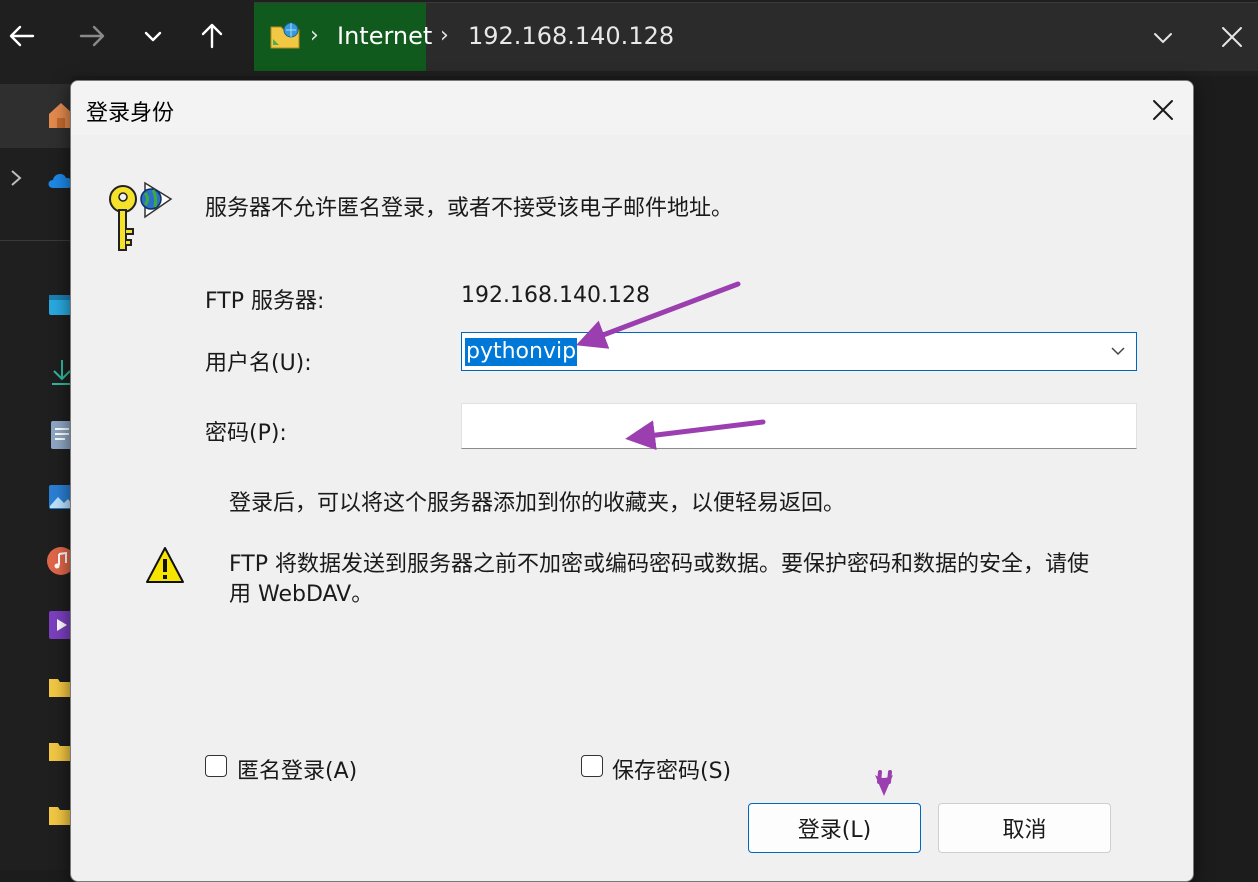  I want to click on username-label: 用户名(U):, so click(258, 363).